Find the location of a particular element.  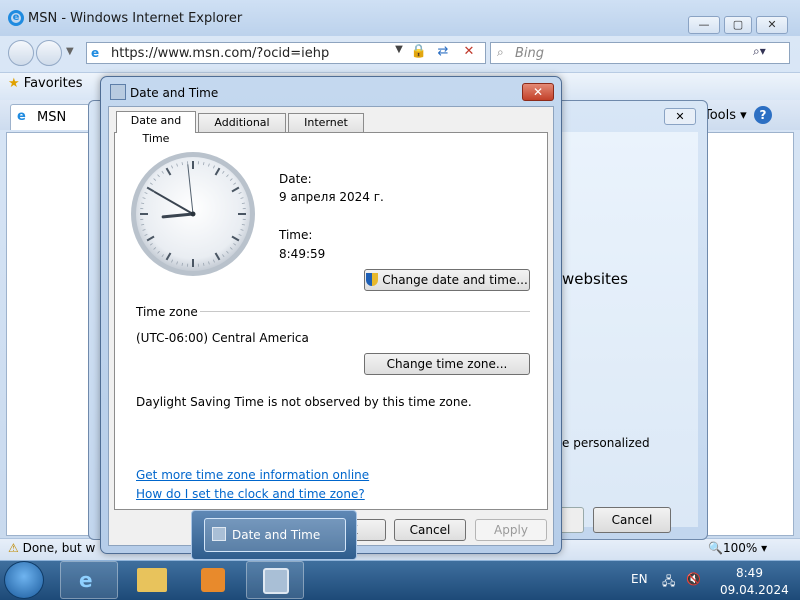

time-zone-info-link: Get more time zone information online is located at coordinates (252, 475).